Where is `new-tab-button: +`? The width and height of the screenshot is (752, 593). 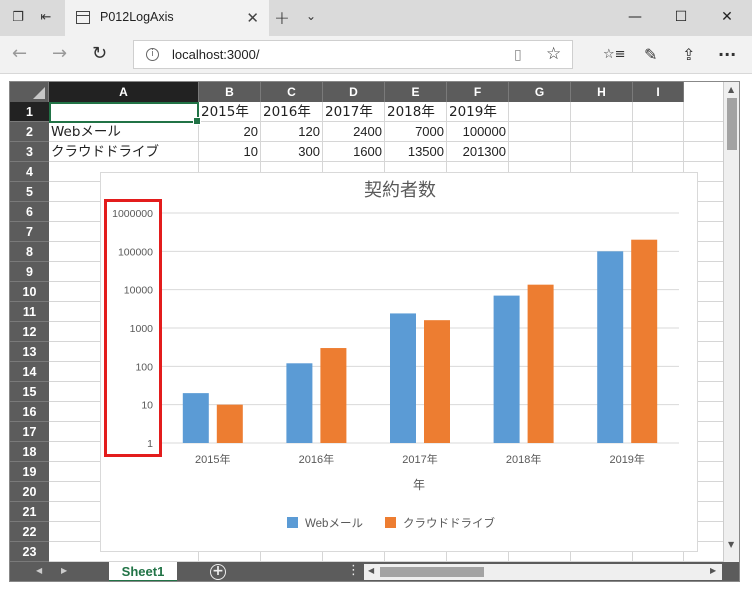
new-tab-button: + is located at coordinates (282, 18).